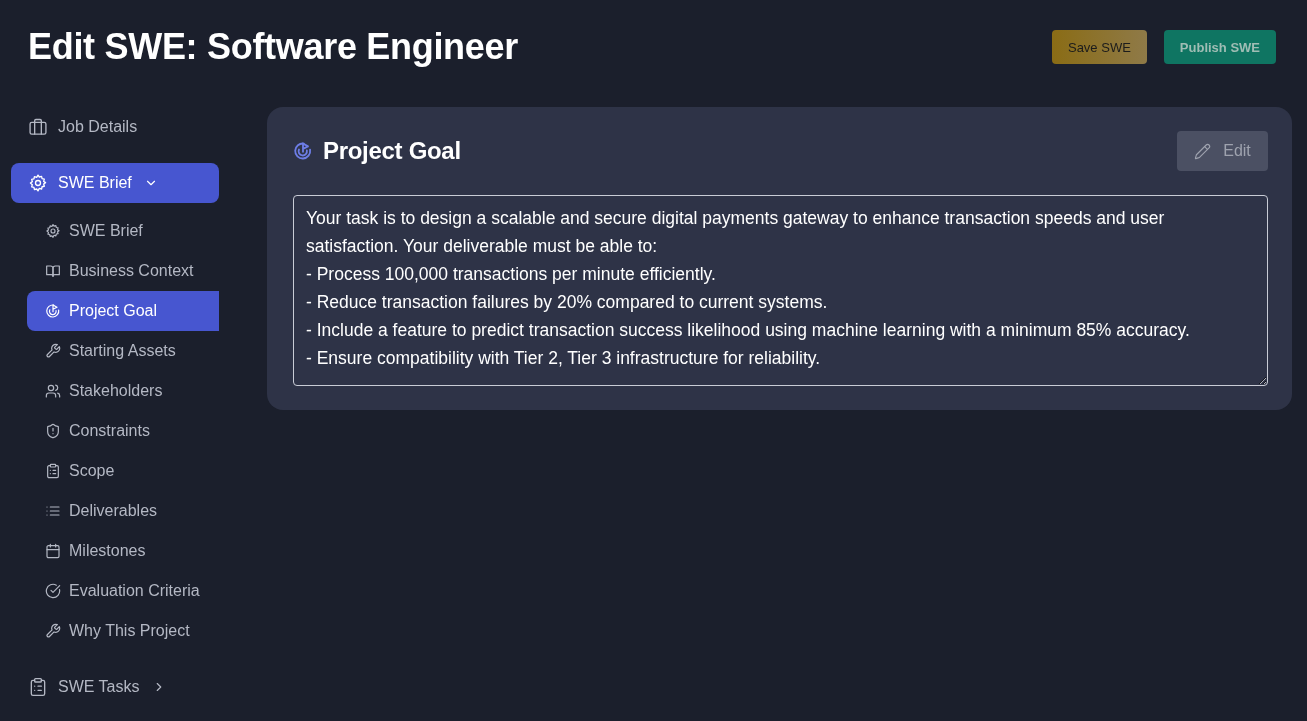  What do you see at coordinates (123, 511) in the screenshot?
I see `sidebar-subitem: Deliverables` at bounding box center [123, 511].